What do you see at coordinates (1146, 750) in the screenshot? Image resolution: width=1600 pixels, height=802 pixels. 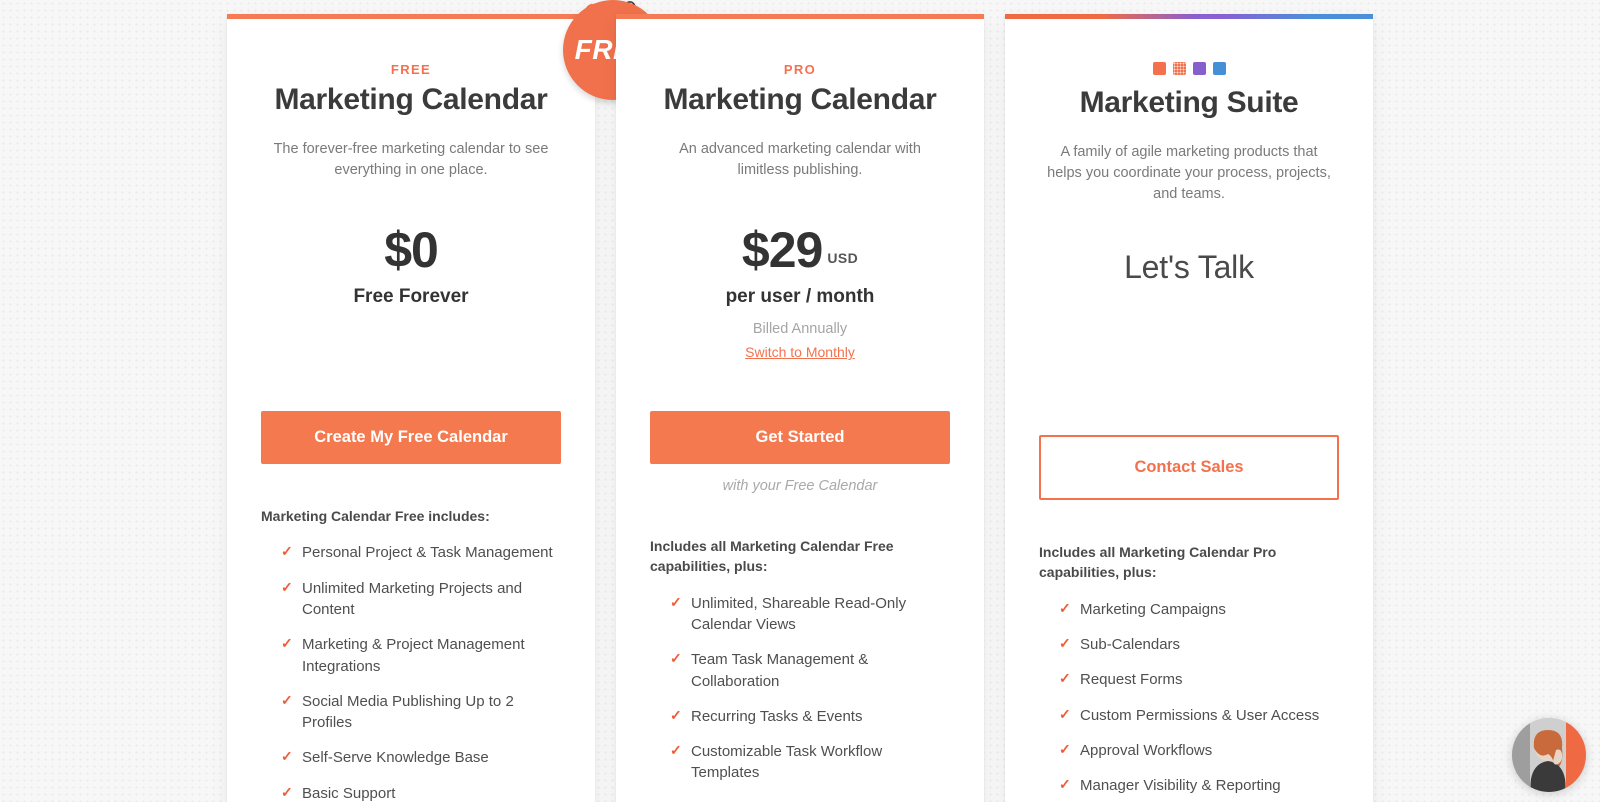 I see `feature-label: Approval Workflows` at bounding box center [1146, 750].